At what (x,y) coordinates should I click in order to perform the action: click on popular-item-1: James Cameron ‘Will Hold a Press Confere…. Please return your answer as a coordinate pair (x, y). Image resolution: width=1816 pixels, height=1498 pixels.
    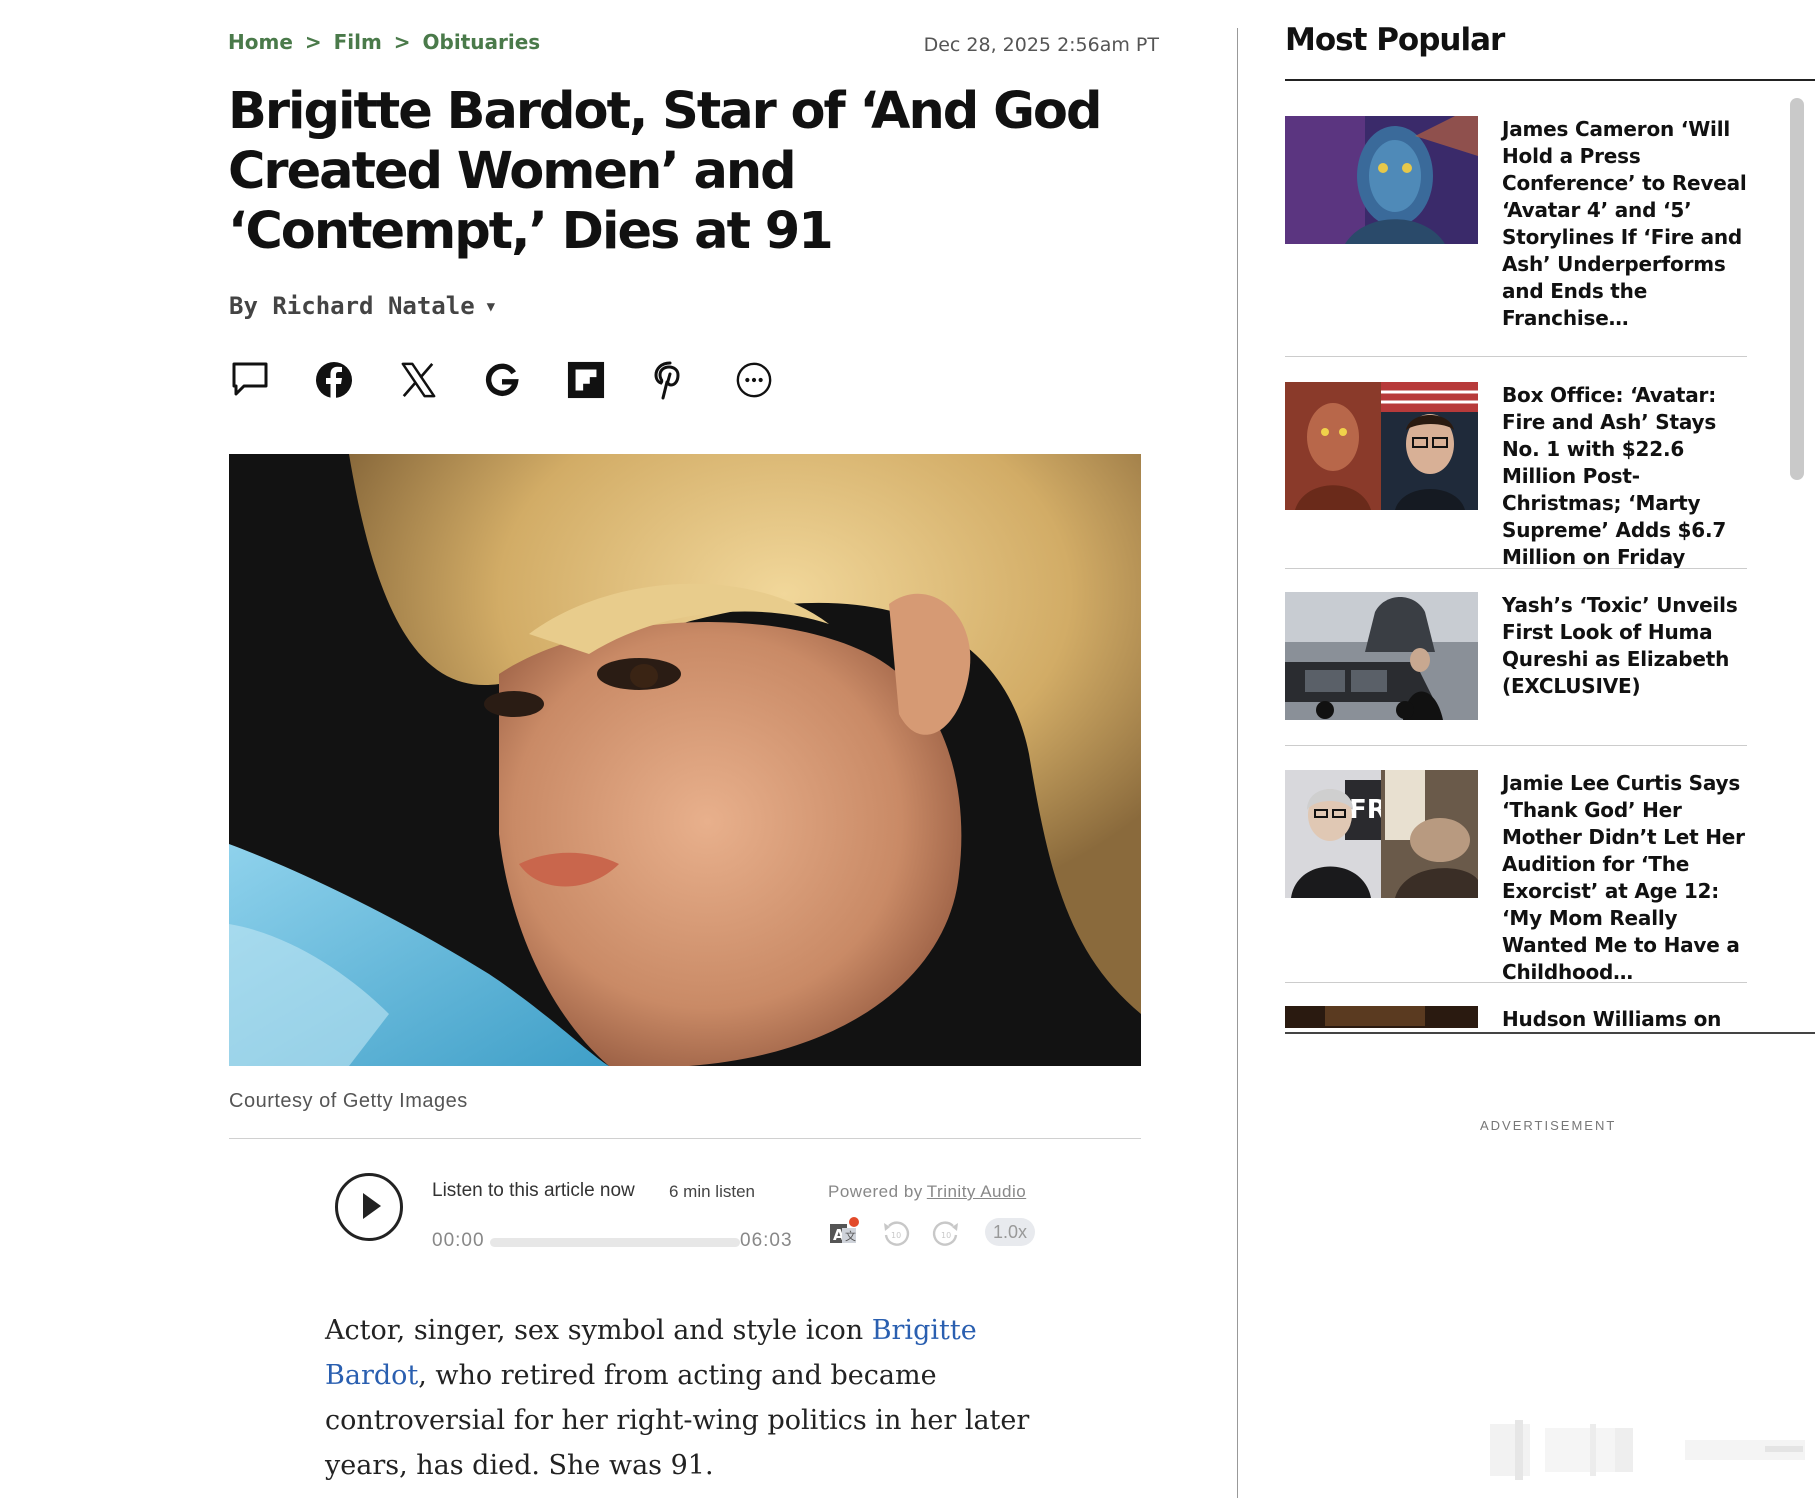
    Looking at the image, I should click on (1516, 223).